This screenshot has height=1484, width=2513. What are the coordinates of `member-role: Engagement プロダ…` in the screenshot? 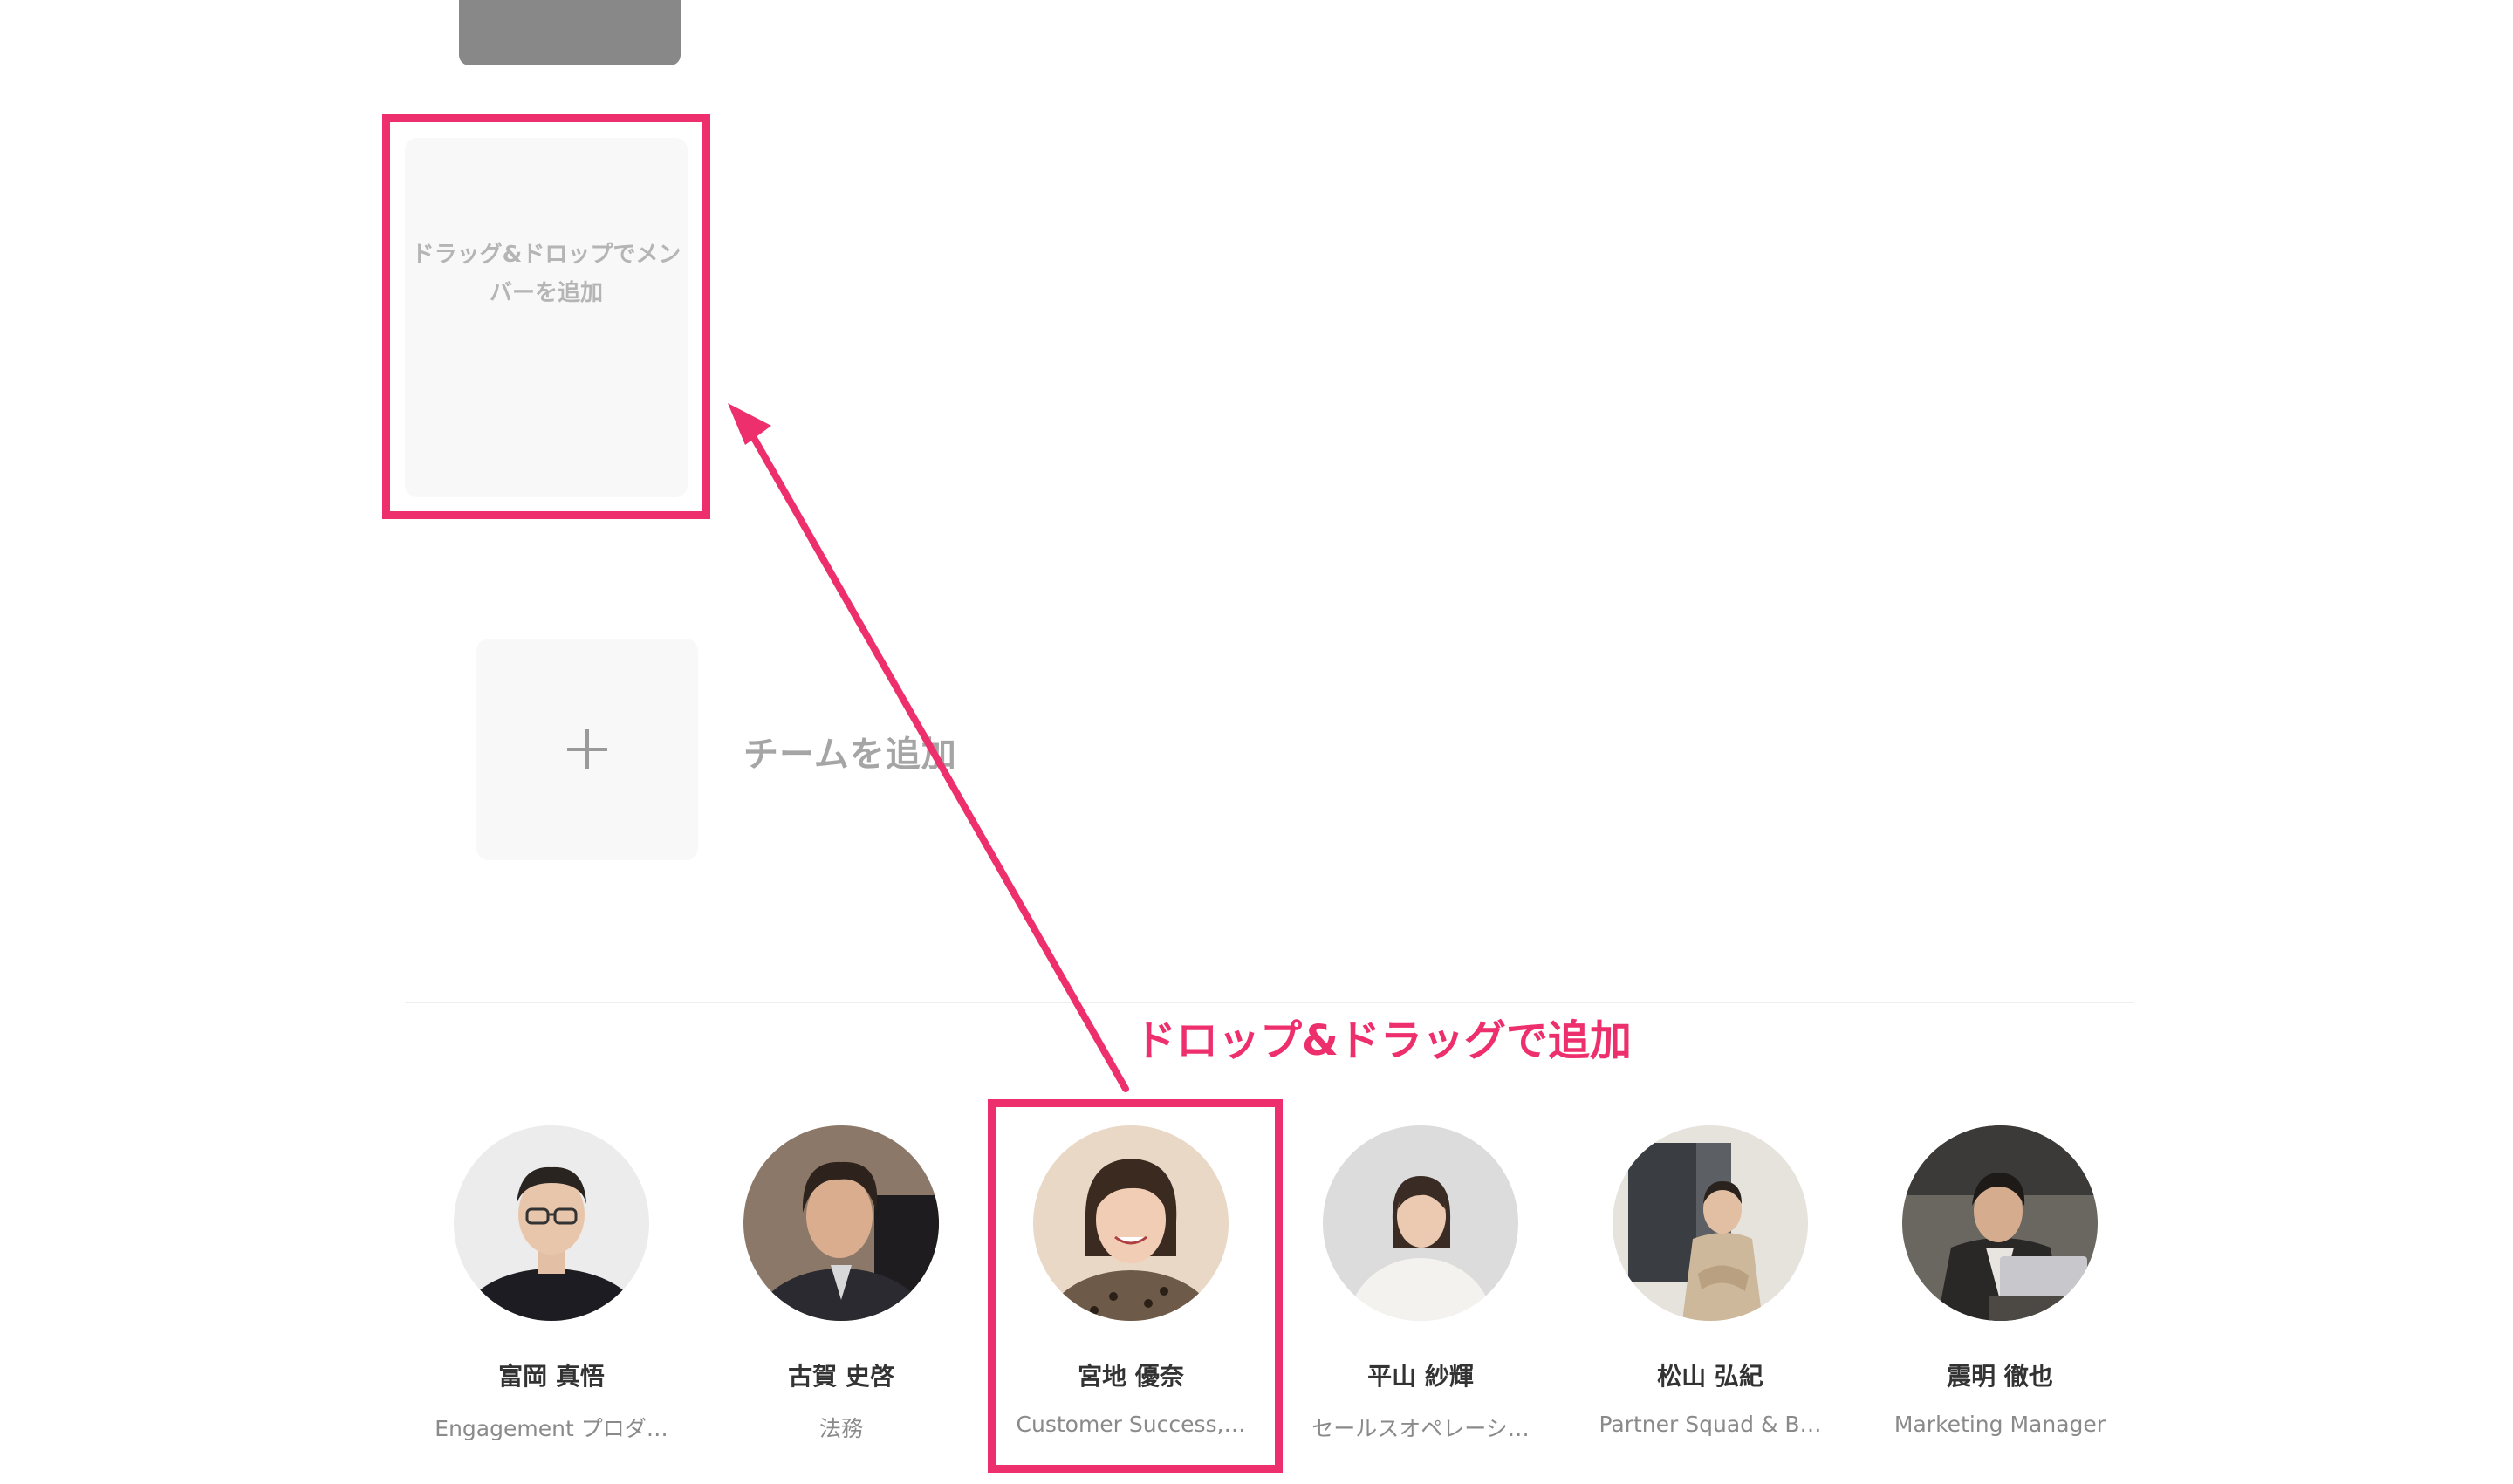 It's located at (551, 1428).